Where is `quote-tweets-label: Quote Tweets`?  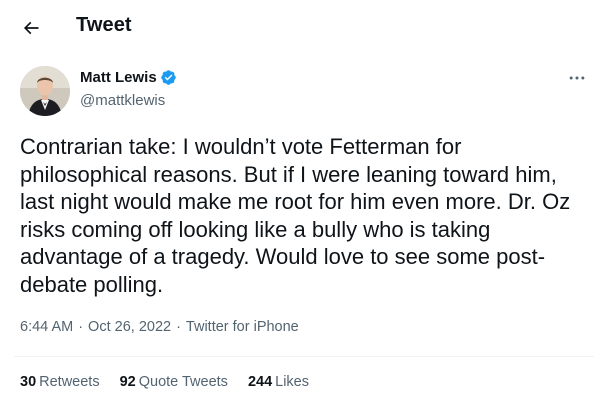
quote-tweets-label: Quote Tweets is located at coordinates (183, 382).